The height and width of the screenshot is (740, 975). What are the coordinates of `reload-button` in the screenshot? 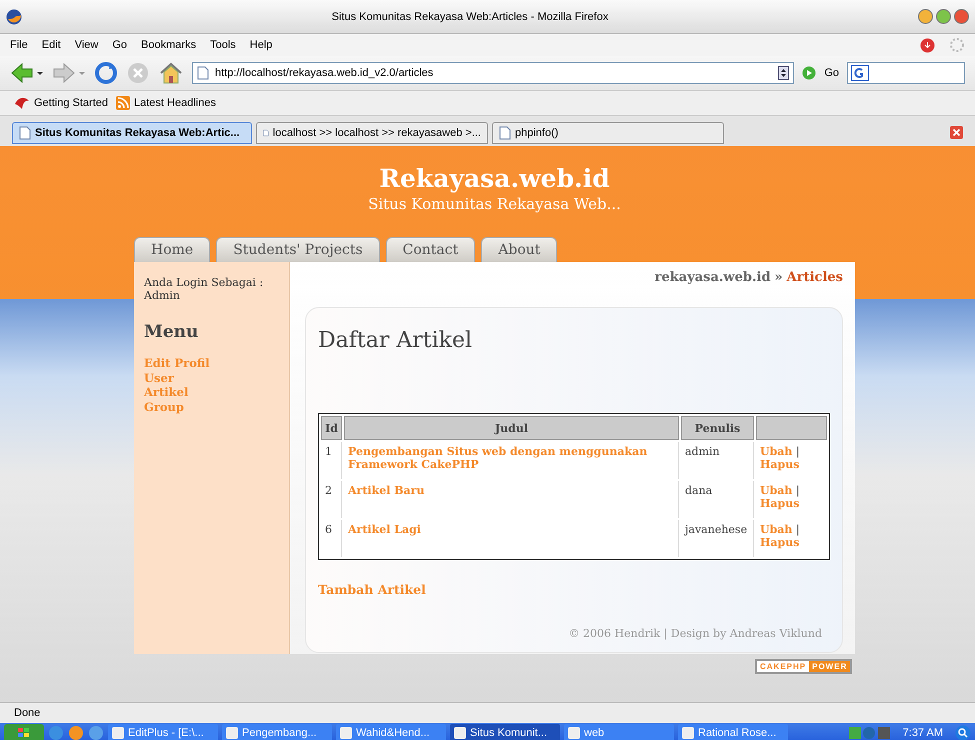 It's located at (106, 73).